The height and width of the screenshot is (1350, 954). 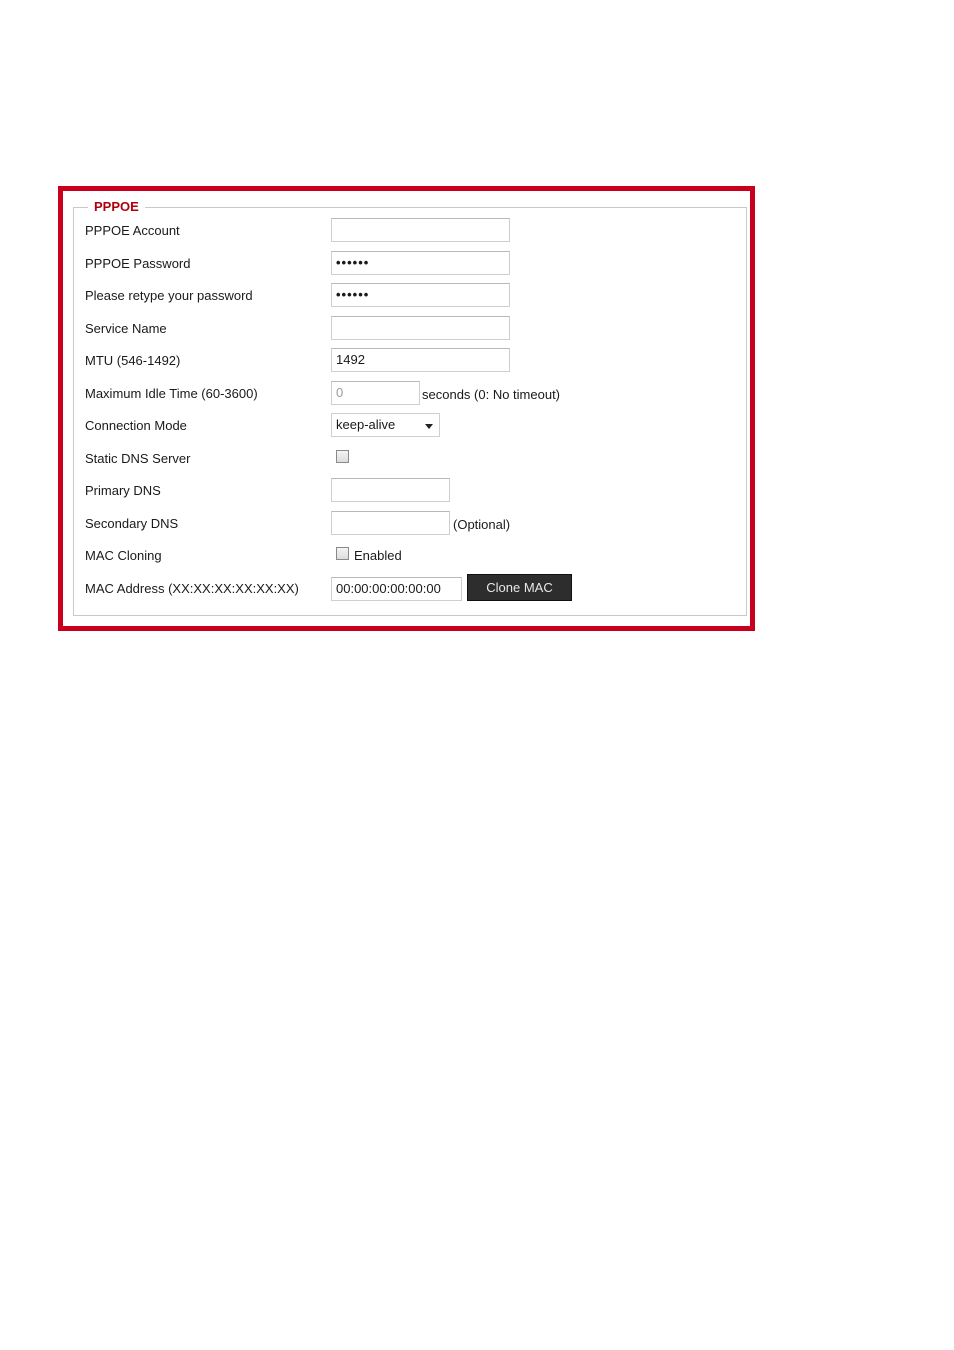 What do you see at coordinates (410, 556) in the screenshot?
I see `row-mac-cloning: MAC Cloning Enabled` at bounding box center [410, 556].